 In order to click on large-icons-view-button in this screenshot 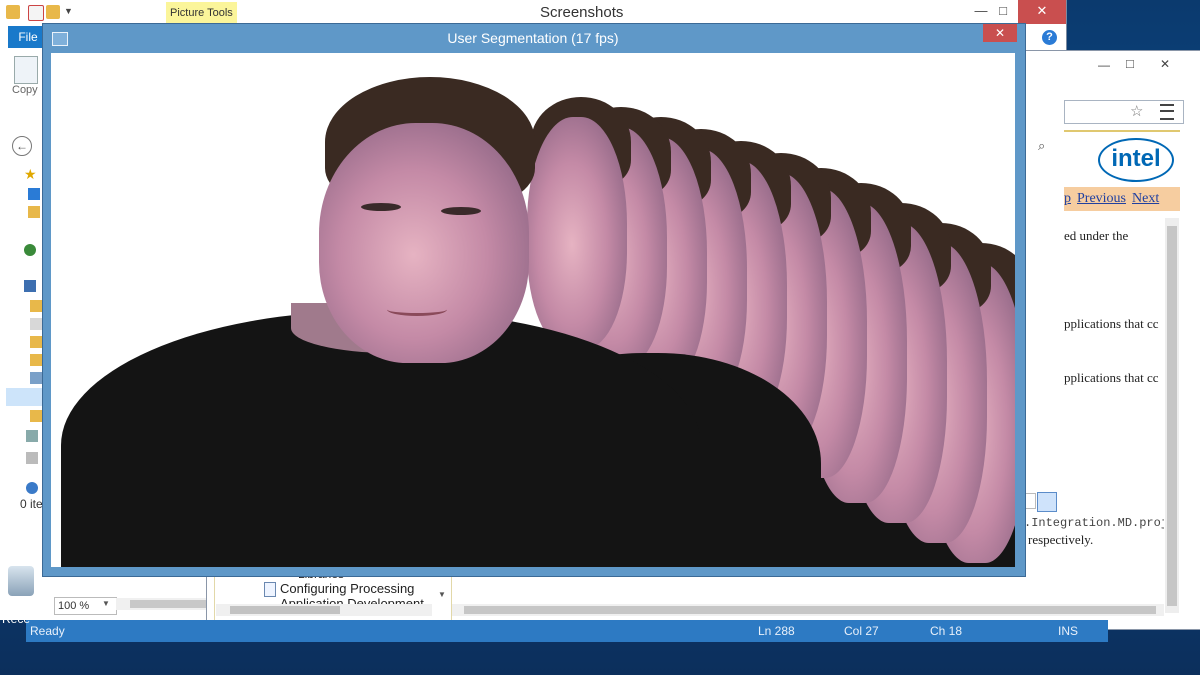, I will do `click(1047, 502)`.